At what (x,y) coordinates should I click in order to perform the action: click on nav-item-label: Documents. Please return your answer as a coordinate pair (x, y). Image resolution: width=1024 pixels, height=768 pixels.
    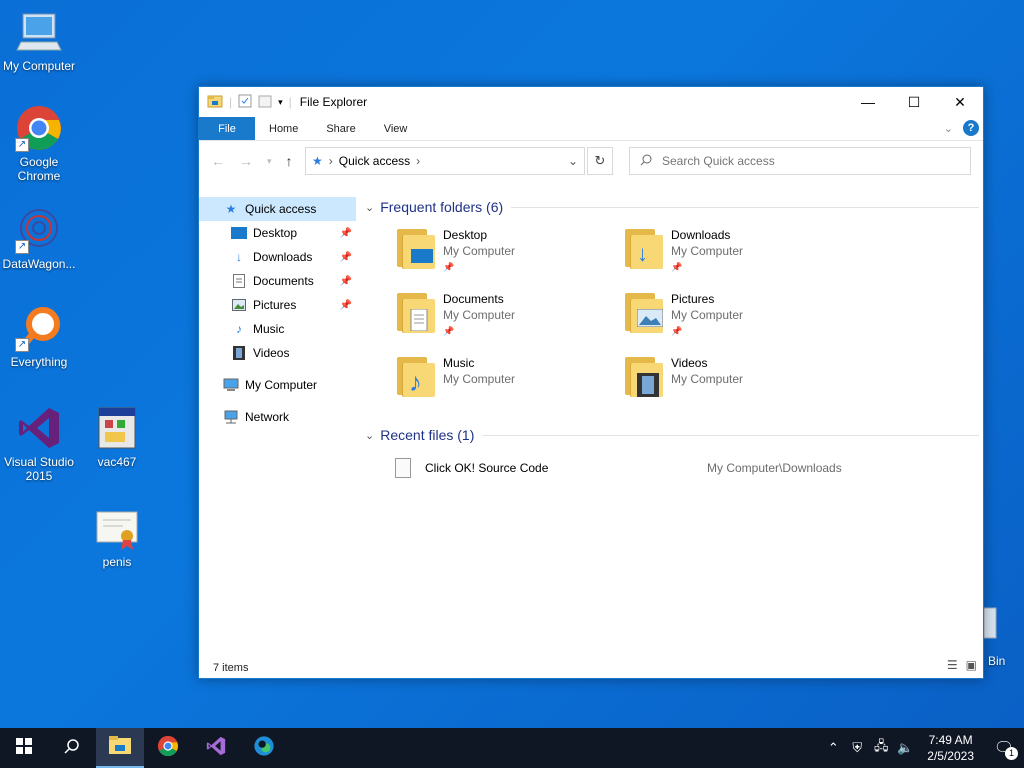
    Looking at the image, I should click on (283, 281).